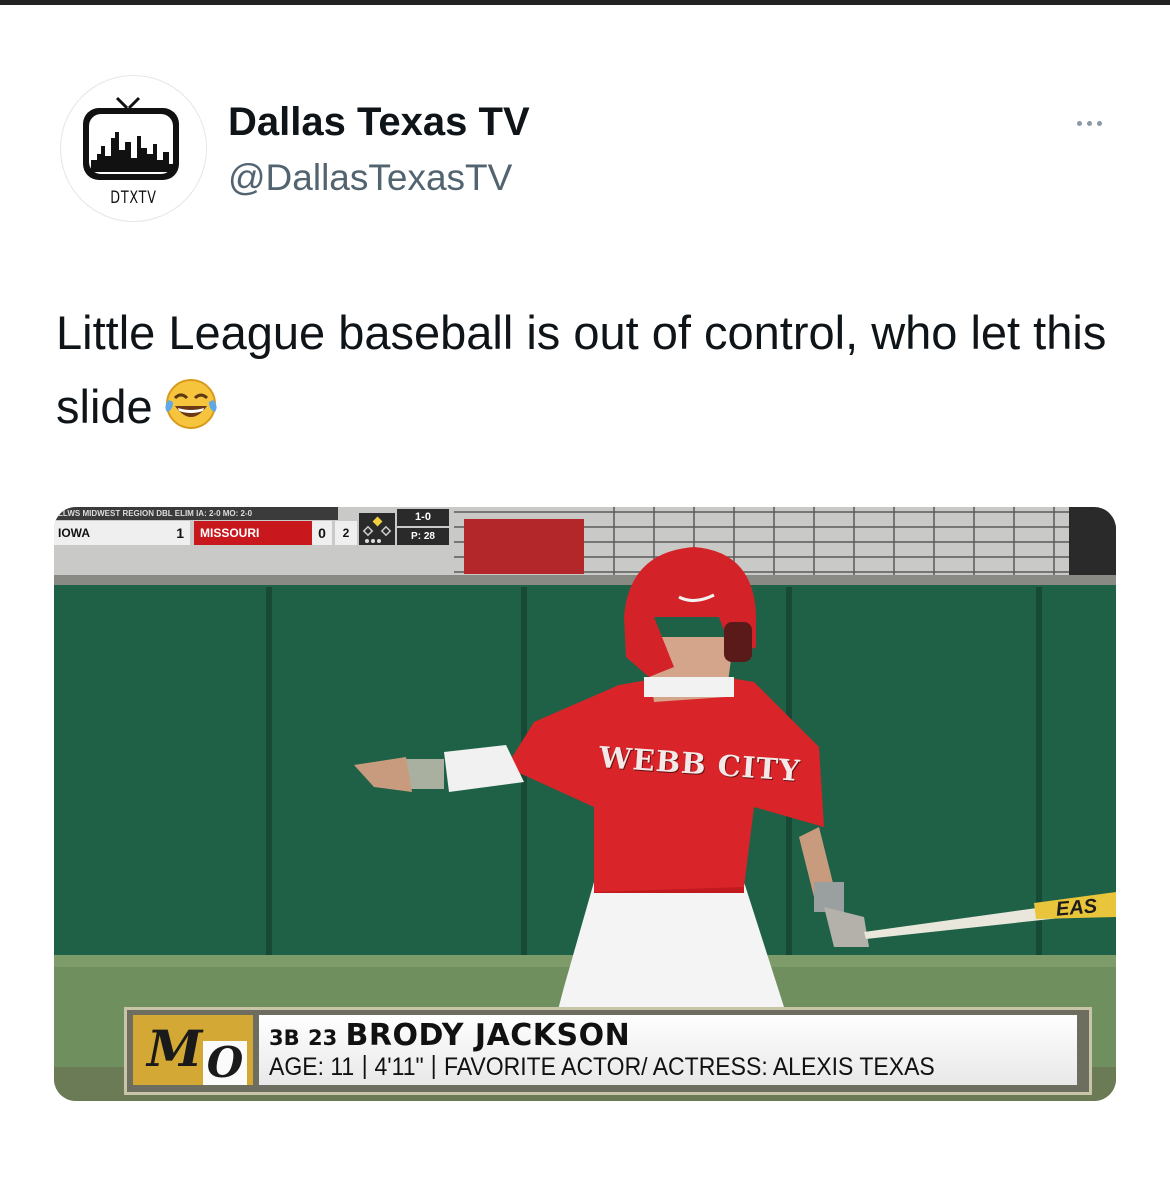 The height and width of the screenshot is (1187, 1170). I want to click on player-favorite: FAVORITE ACTOR/ ACTRESS: ALEXIS TEXAS, so click(689, 1067).